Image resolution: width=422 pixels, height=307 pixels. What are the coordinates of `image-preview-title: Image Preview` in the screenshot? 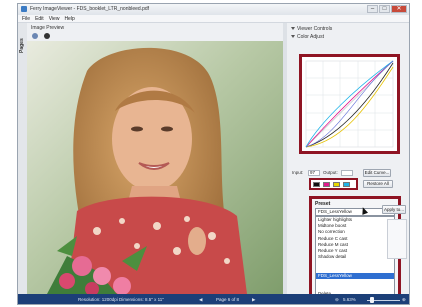 It's located at (48, 28).